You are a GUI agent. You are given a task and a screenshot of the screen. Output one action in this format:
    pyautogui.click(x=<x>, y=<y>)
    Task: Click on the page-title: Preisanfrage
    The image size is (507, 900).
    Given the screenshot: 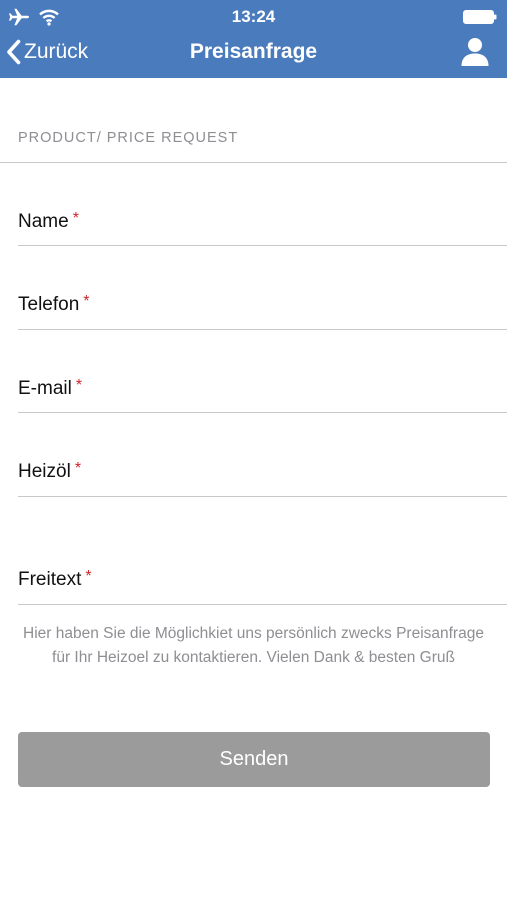 What is the action you would take?
    pyautogui.click(x=253, y=51)
    